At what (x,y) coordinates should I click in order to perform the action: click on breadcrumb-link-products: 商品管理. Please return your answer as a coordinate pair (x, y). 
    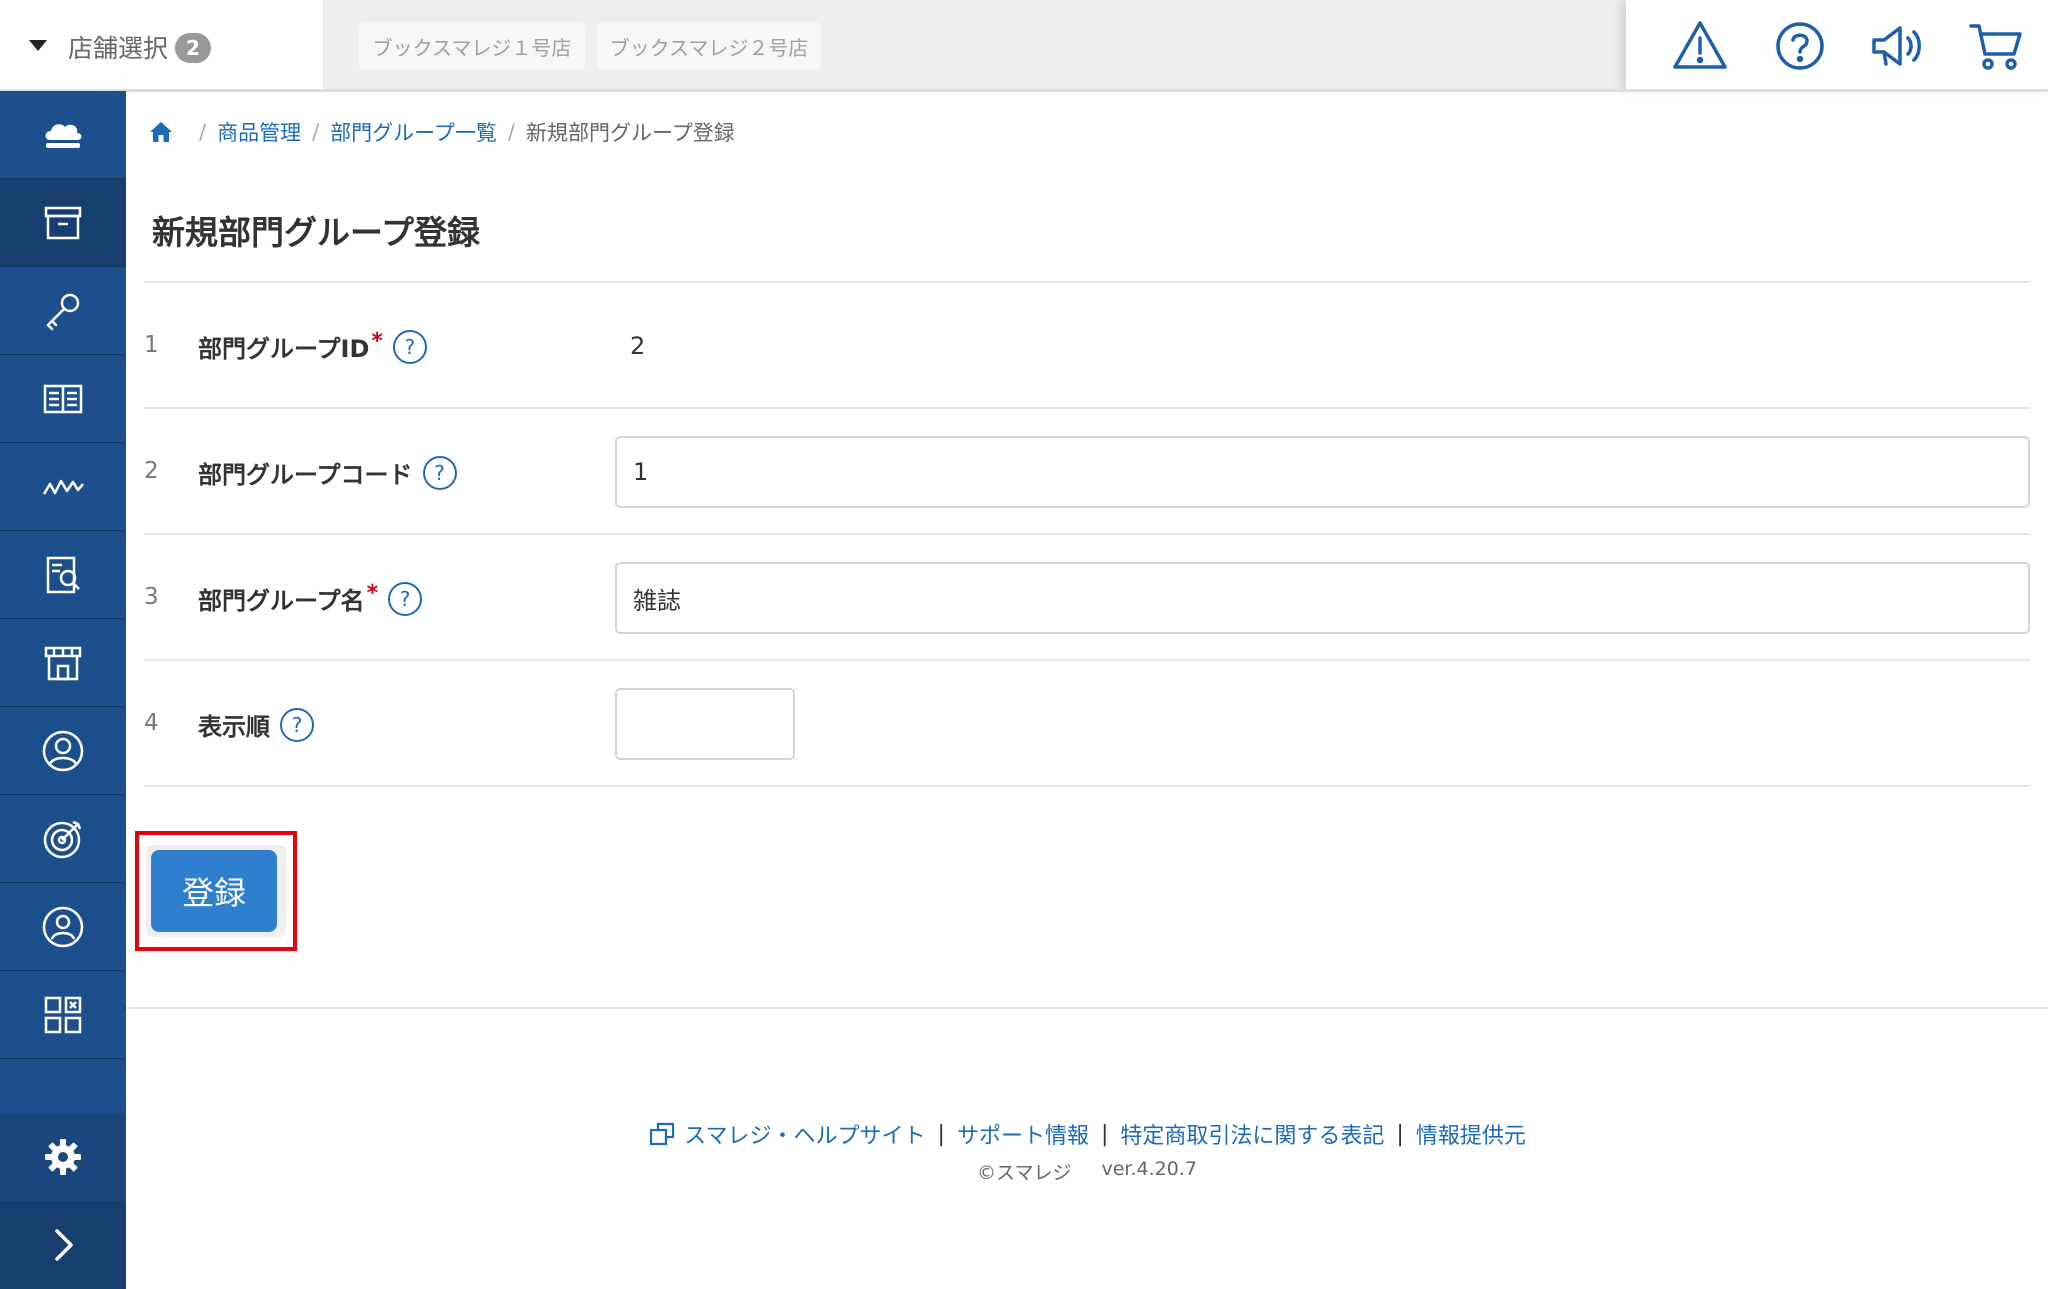
    Looking at the image, I should click on (259, 132).